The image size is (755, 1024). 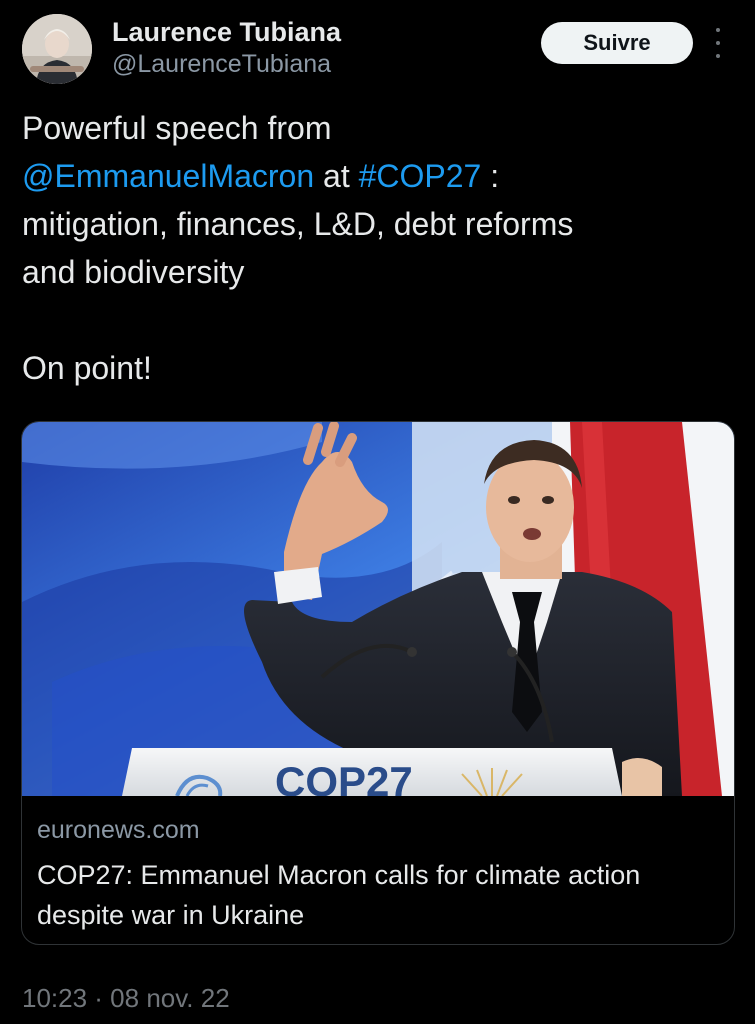 I want to click on card-domain: euronews.com, so click(x=118, y=830).